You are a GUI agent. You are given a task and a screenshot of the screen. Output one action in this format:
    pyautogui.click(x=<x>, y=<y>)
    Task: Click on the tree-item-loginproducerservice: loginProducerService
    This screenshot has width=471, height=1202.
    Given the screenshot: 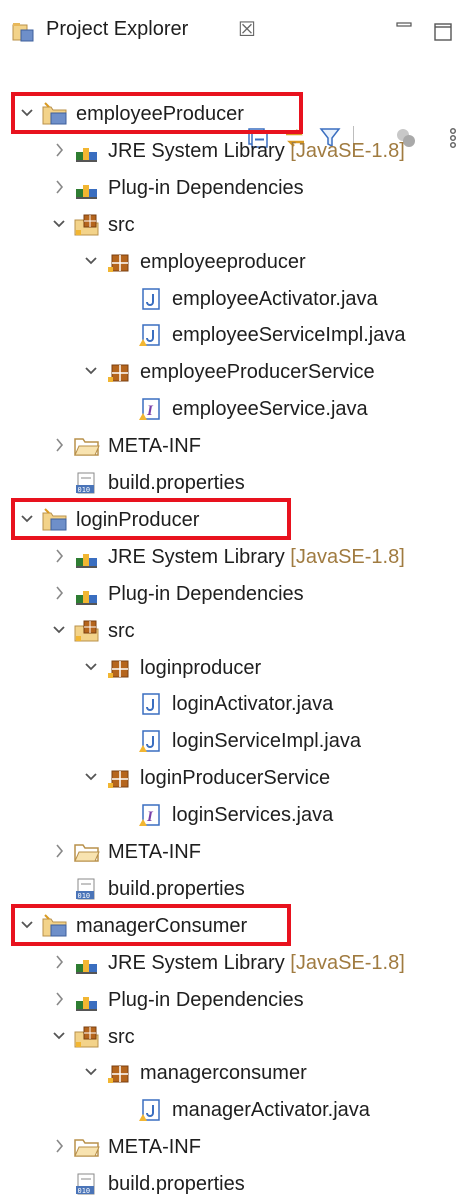 What is the action you would take?
    pyautogui.click(x=235, y=778)
    